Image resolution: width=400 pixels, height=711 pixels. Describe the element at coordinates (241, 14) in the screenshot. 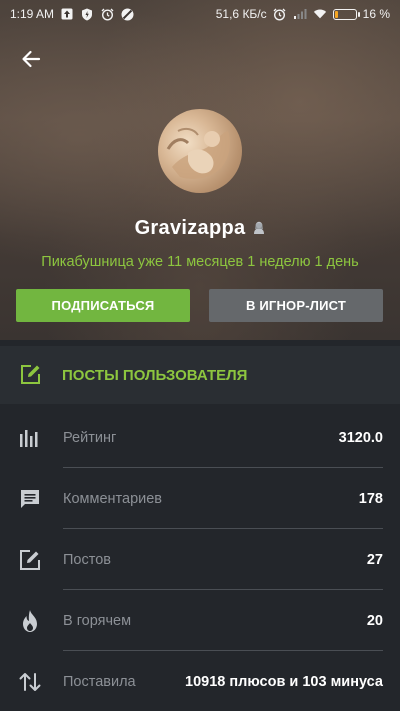

I see `network-speed: 51,6 КБ/с` at that location.